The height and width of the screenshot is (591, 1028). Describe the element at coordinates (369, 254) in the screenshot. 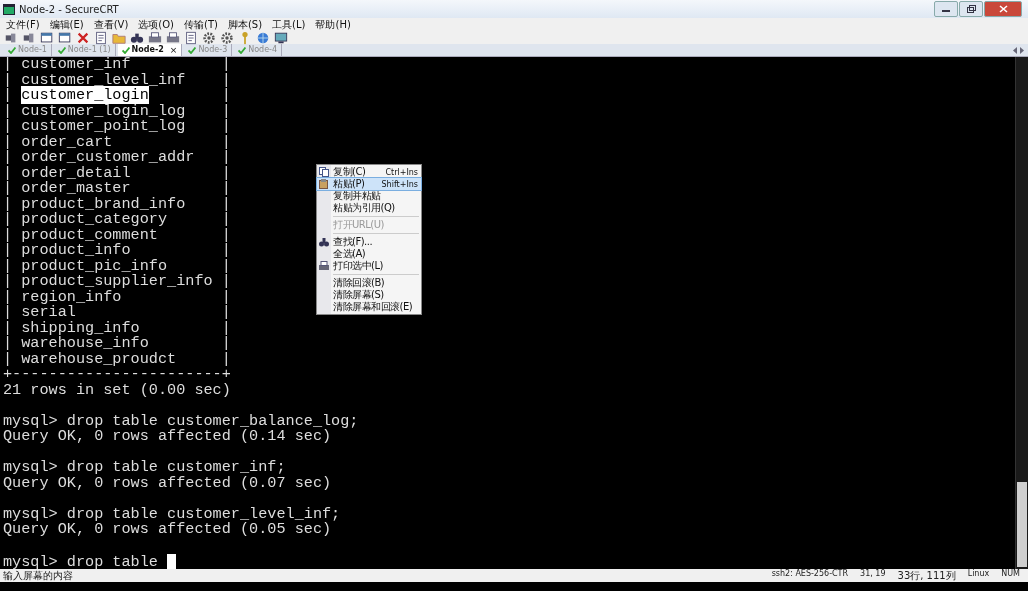

I see `menu-item: 全选(A)` at that location.